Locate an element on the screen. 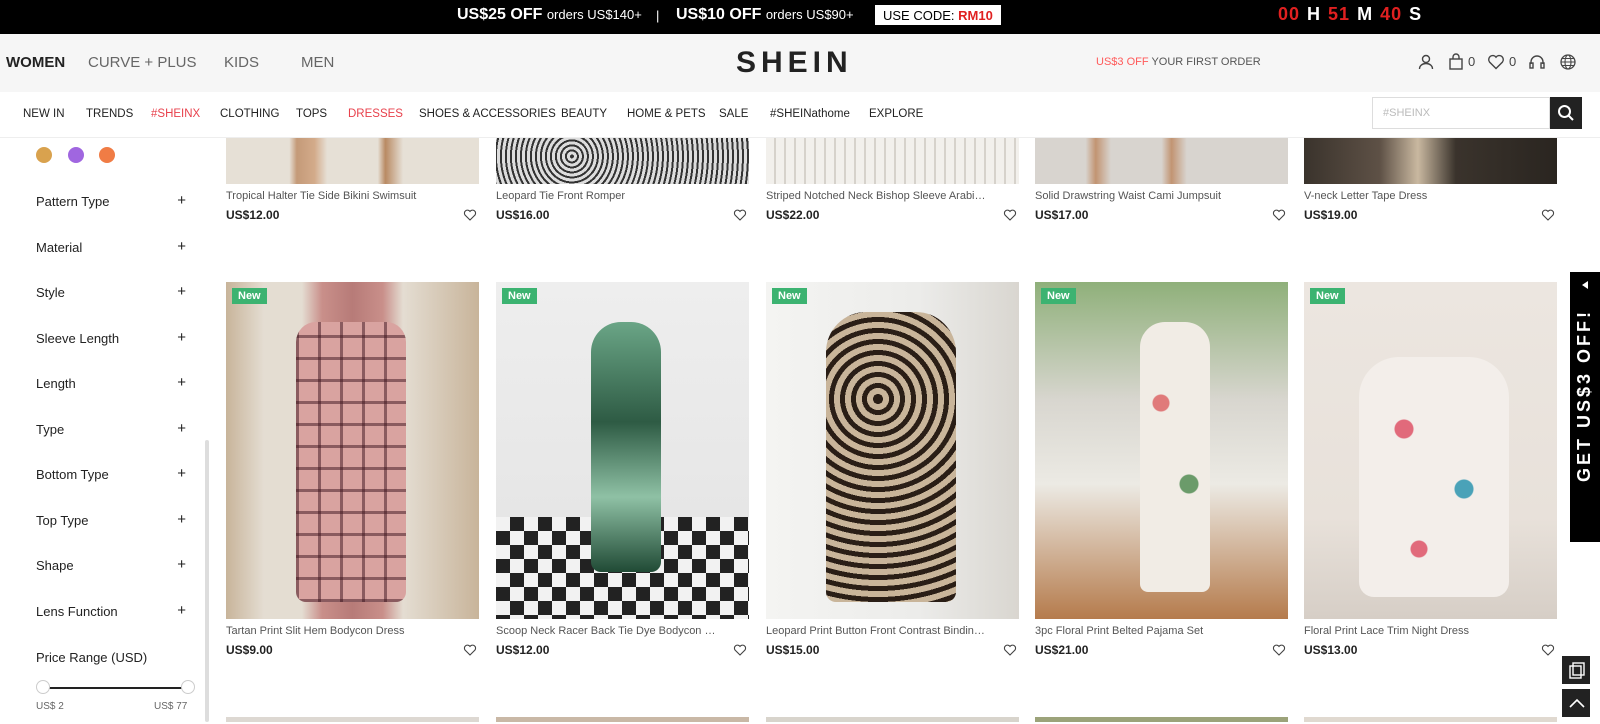  price-slider-track is located at coordinates (115, 688).